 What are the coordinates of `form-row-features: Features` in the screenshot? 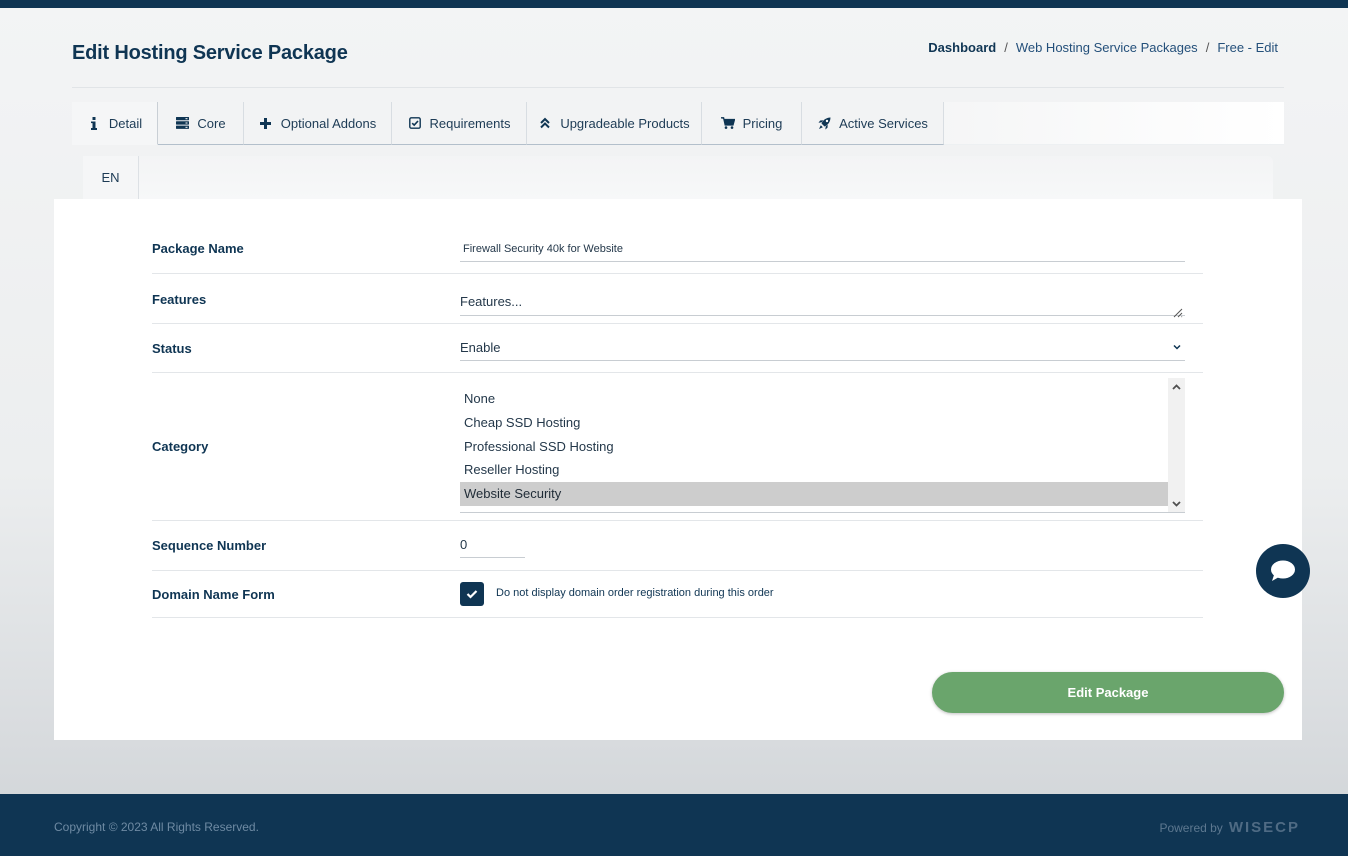 It's located at (677, 299).